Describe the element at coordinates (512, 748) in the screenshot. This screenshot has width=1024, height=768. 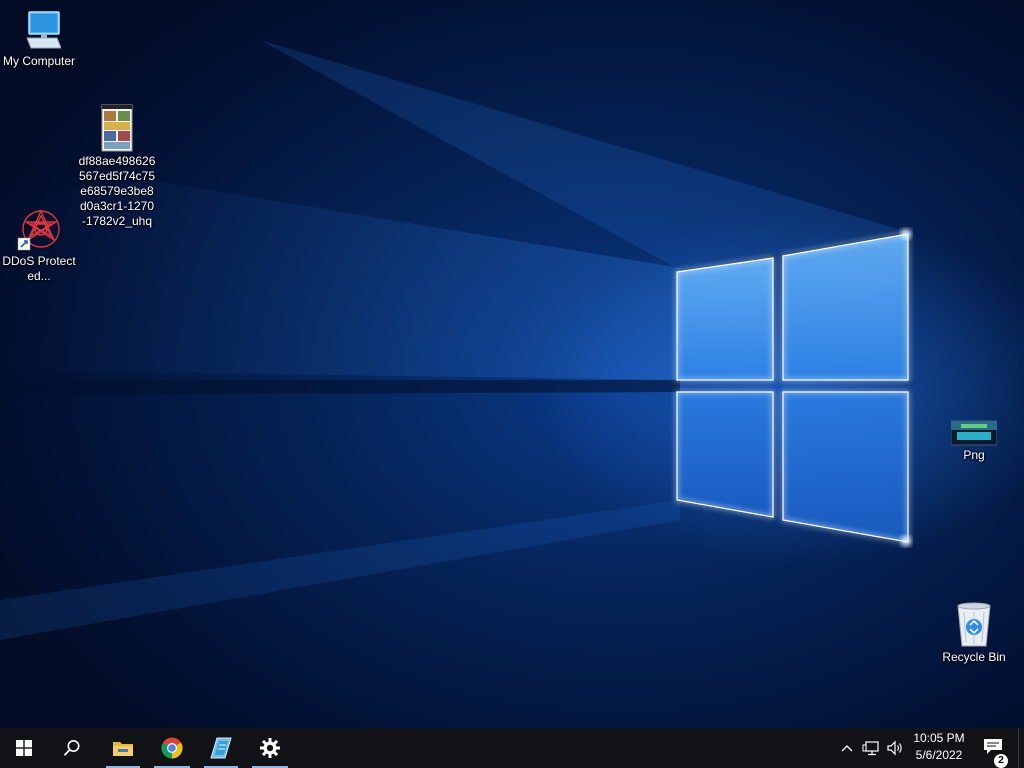
I see `taskbar: 10:05 PM 5/6/2022 2` at that location.